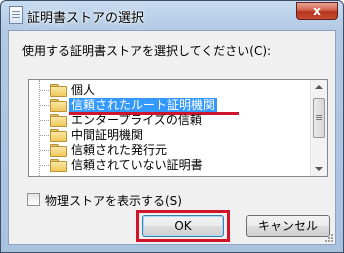 The width and height of the screenshot is (344, 253). What do you see at coordinates (143, 105) in the screenshot?
I see `tree-item-label: 信頼されたルート証明機関` at bounding box center [143, 105].